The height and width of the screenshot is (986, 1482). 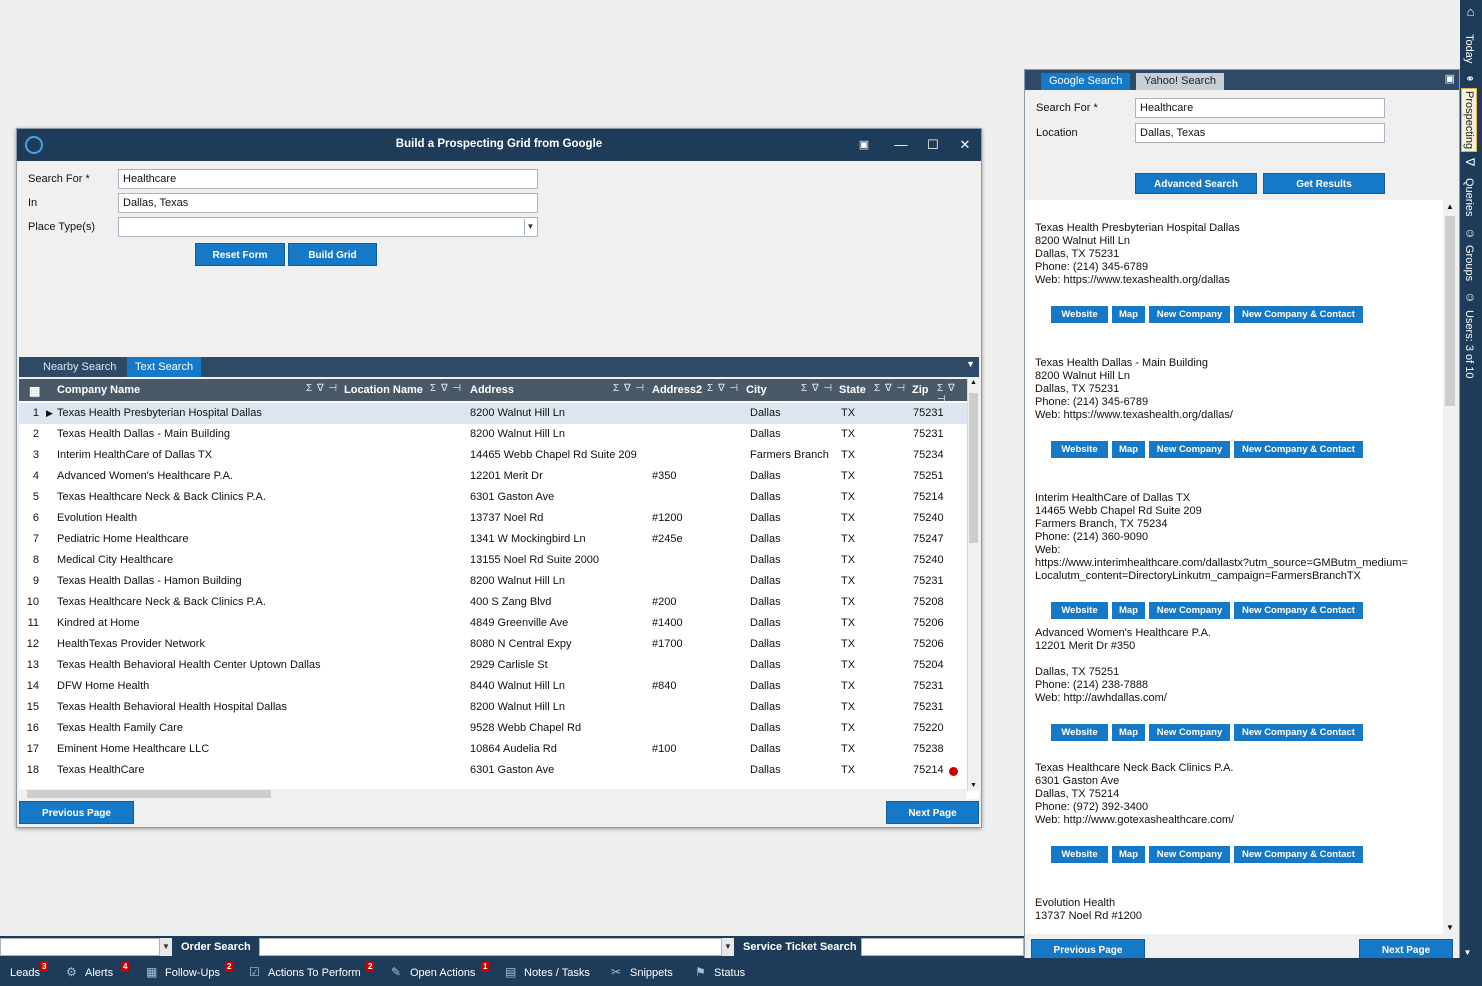 What do you see at coordinates (79, 367) in the screenshot?
I see `tab-nearby-search: Nearby Search` at bounding box center [79, 367].